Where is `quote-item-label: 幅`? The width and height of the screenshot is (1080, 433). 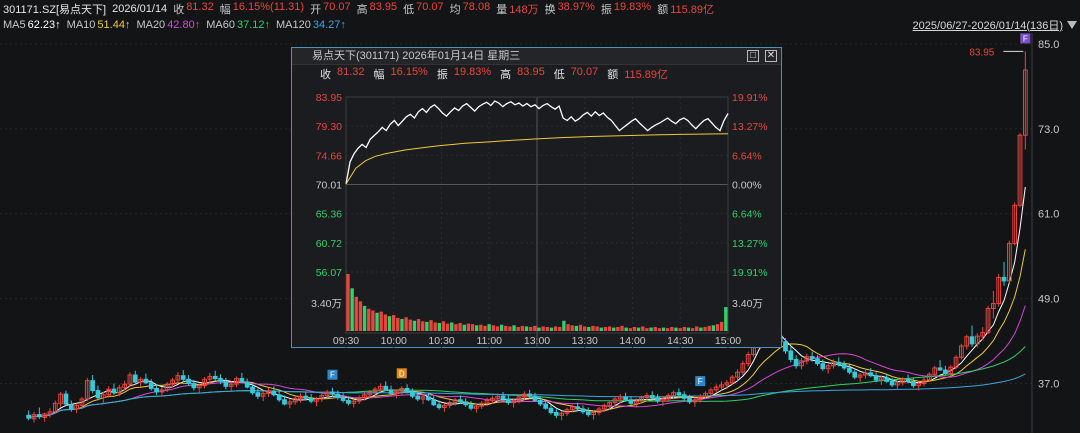 quote-item-label: 幅 is located at coordinates (225, 9).